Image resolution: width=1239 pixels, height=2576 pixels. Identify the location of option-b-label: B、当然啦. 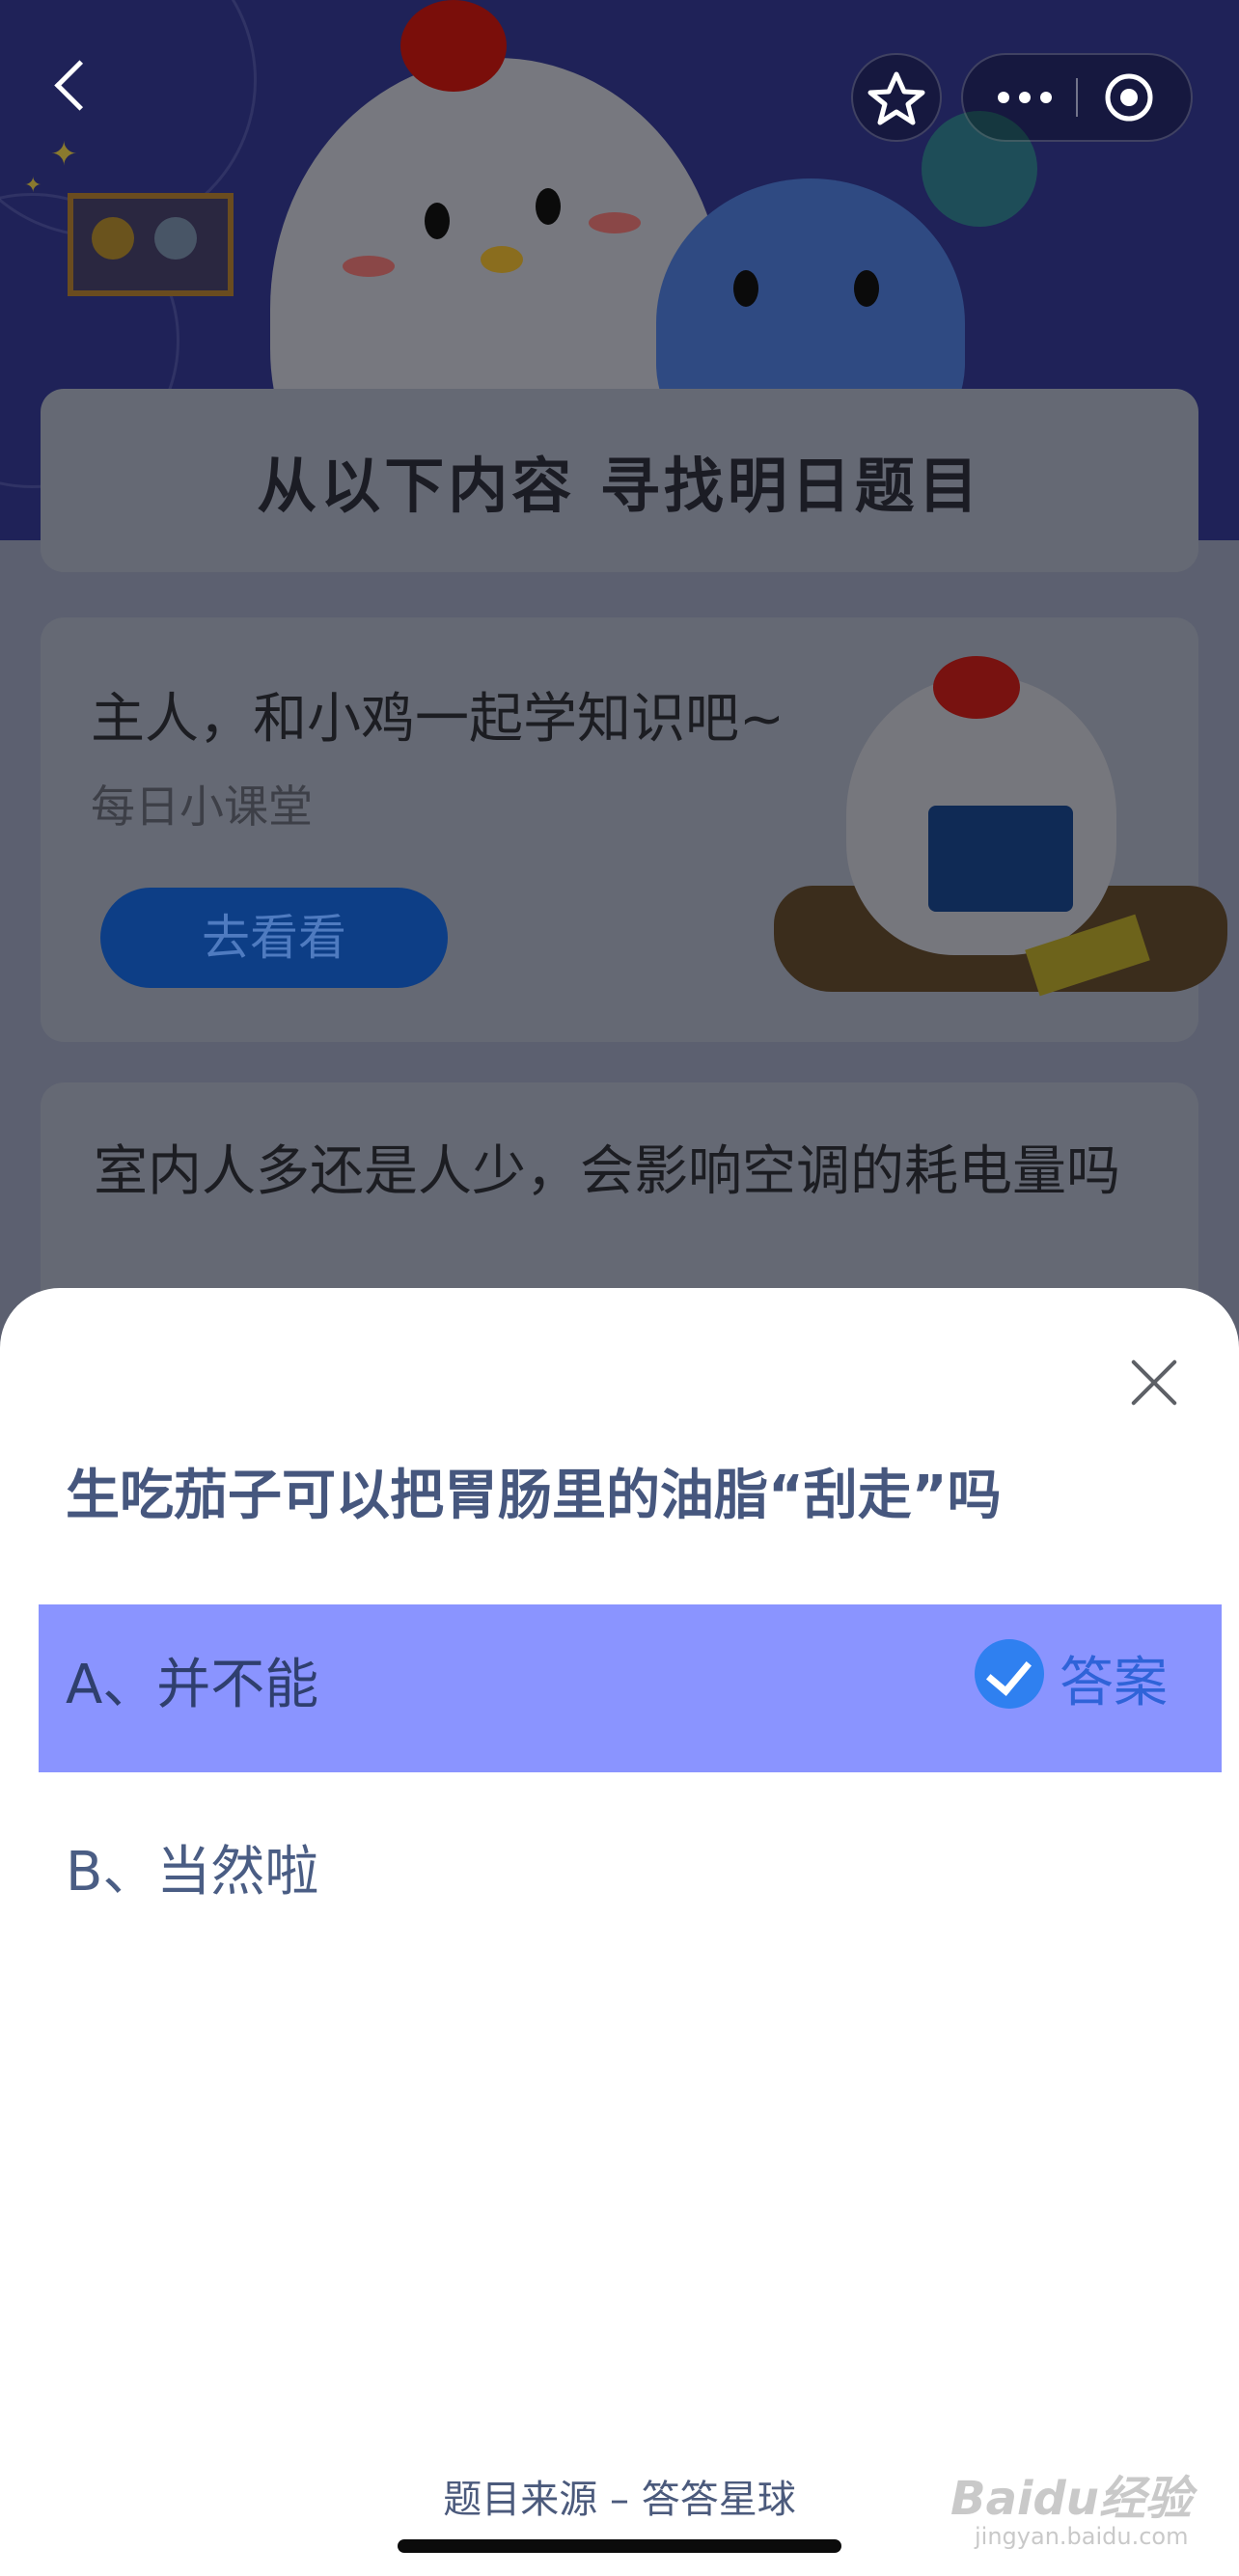
(192, 1873).